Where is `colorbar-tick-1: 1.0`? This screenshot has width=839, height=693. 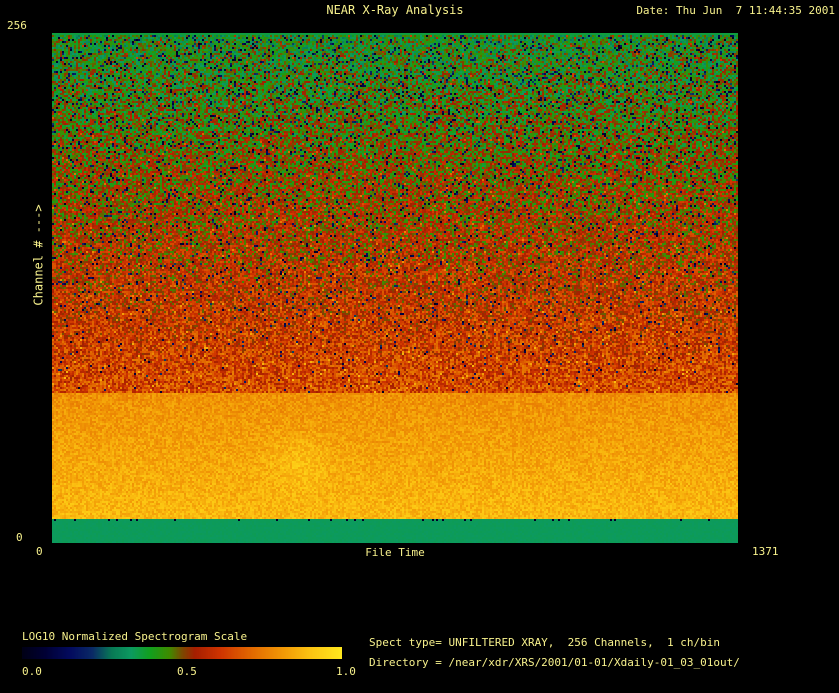
colorbar-tick-1: 1.0 is located at coordinates (346, 671).